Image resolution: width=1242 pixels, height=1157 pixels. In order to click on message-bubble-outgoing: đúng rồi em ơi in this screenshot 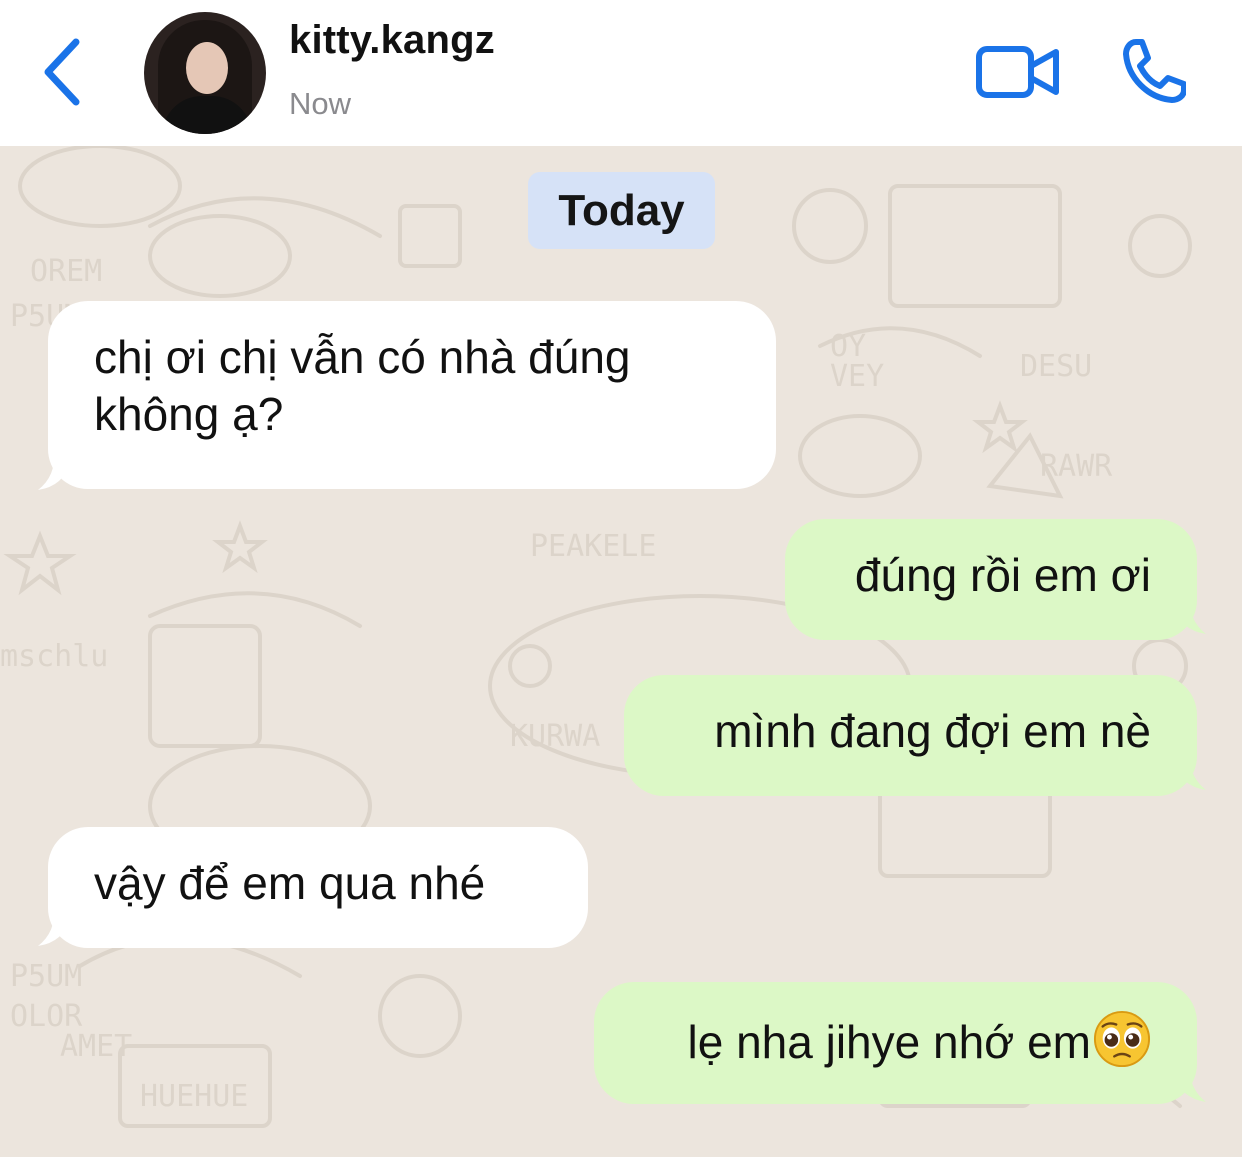, I will do `click(991, 579)`.